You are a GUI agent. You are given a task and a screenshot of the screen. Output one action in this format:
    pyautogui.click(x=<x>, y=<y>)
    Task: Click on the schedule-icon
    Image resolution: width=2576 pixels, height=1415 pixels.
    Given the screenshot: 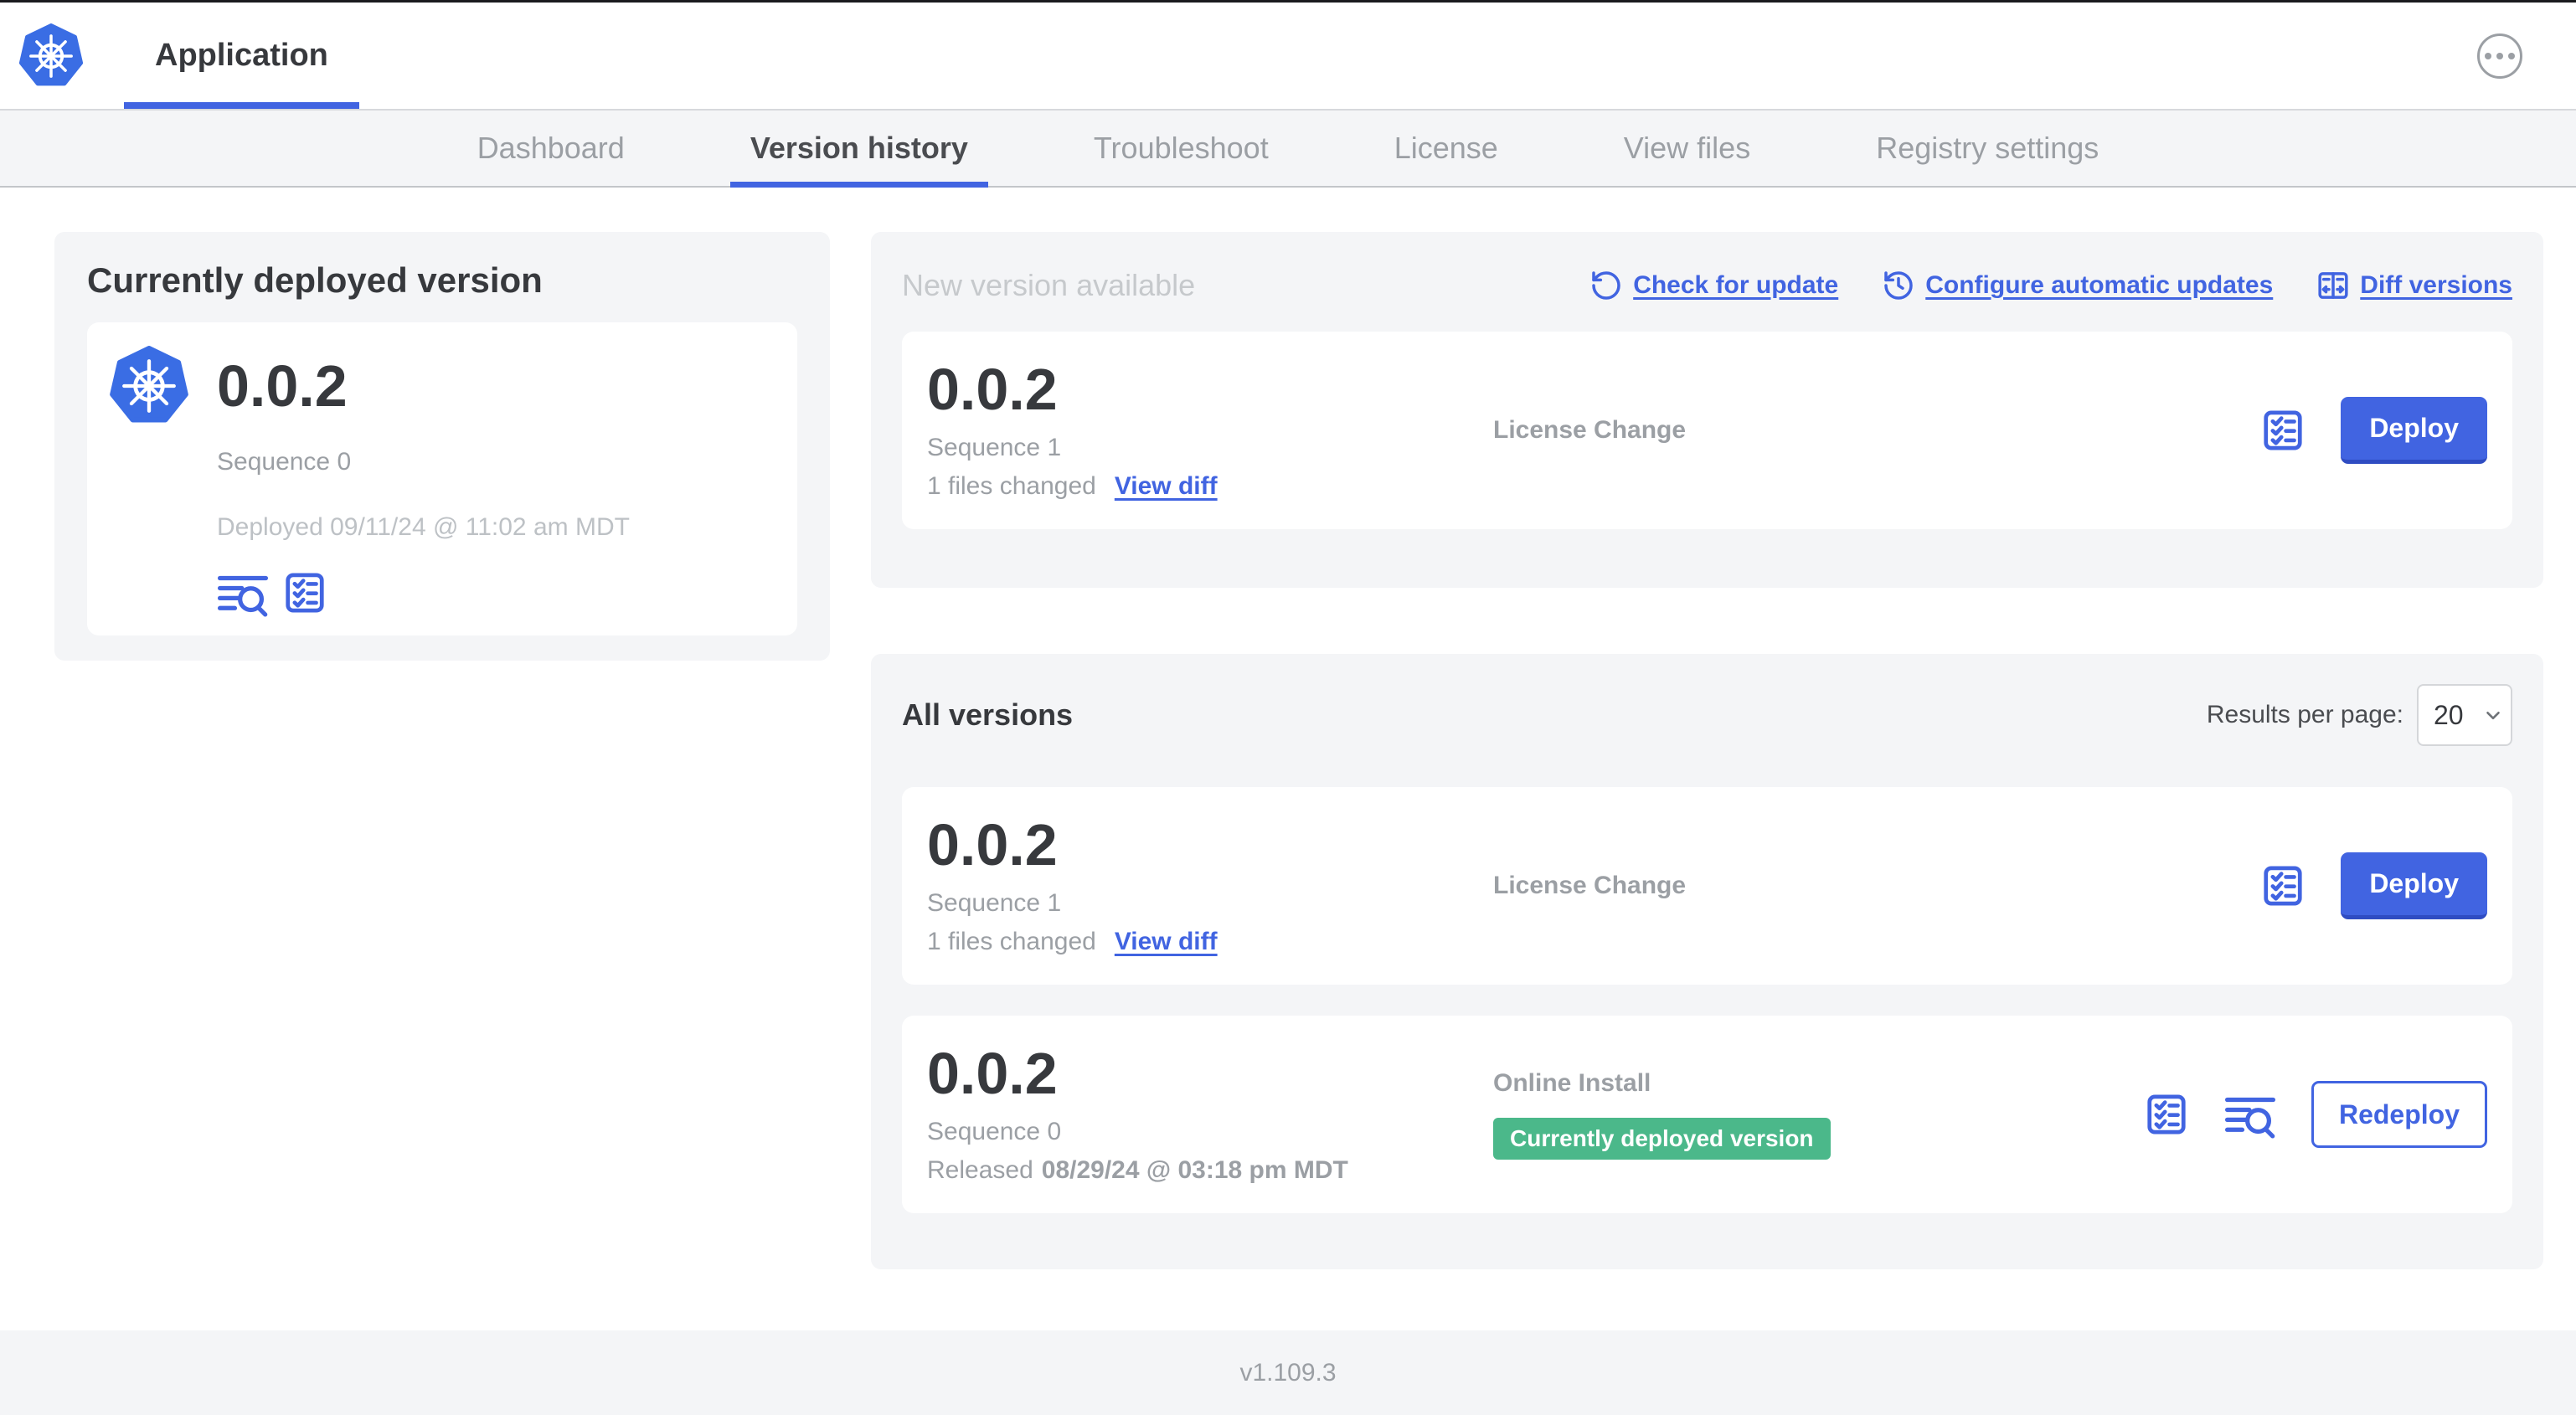 What is the action you would take?
    pyautogui.click(x=1898, y=285)
    